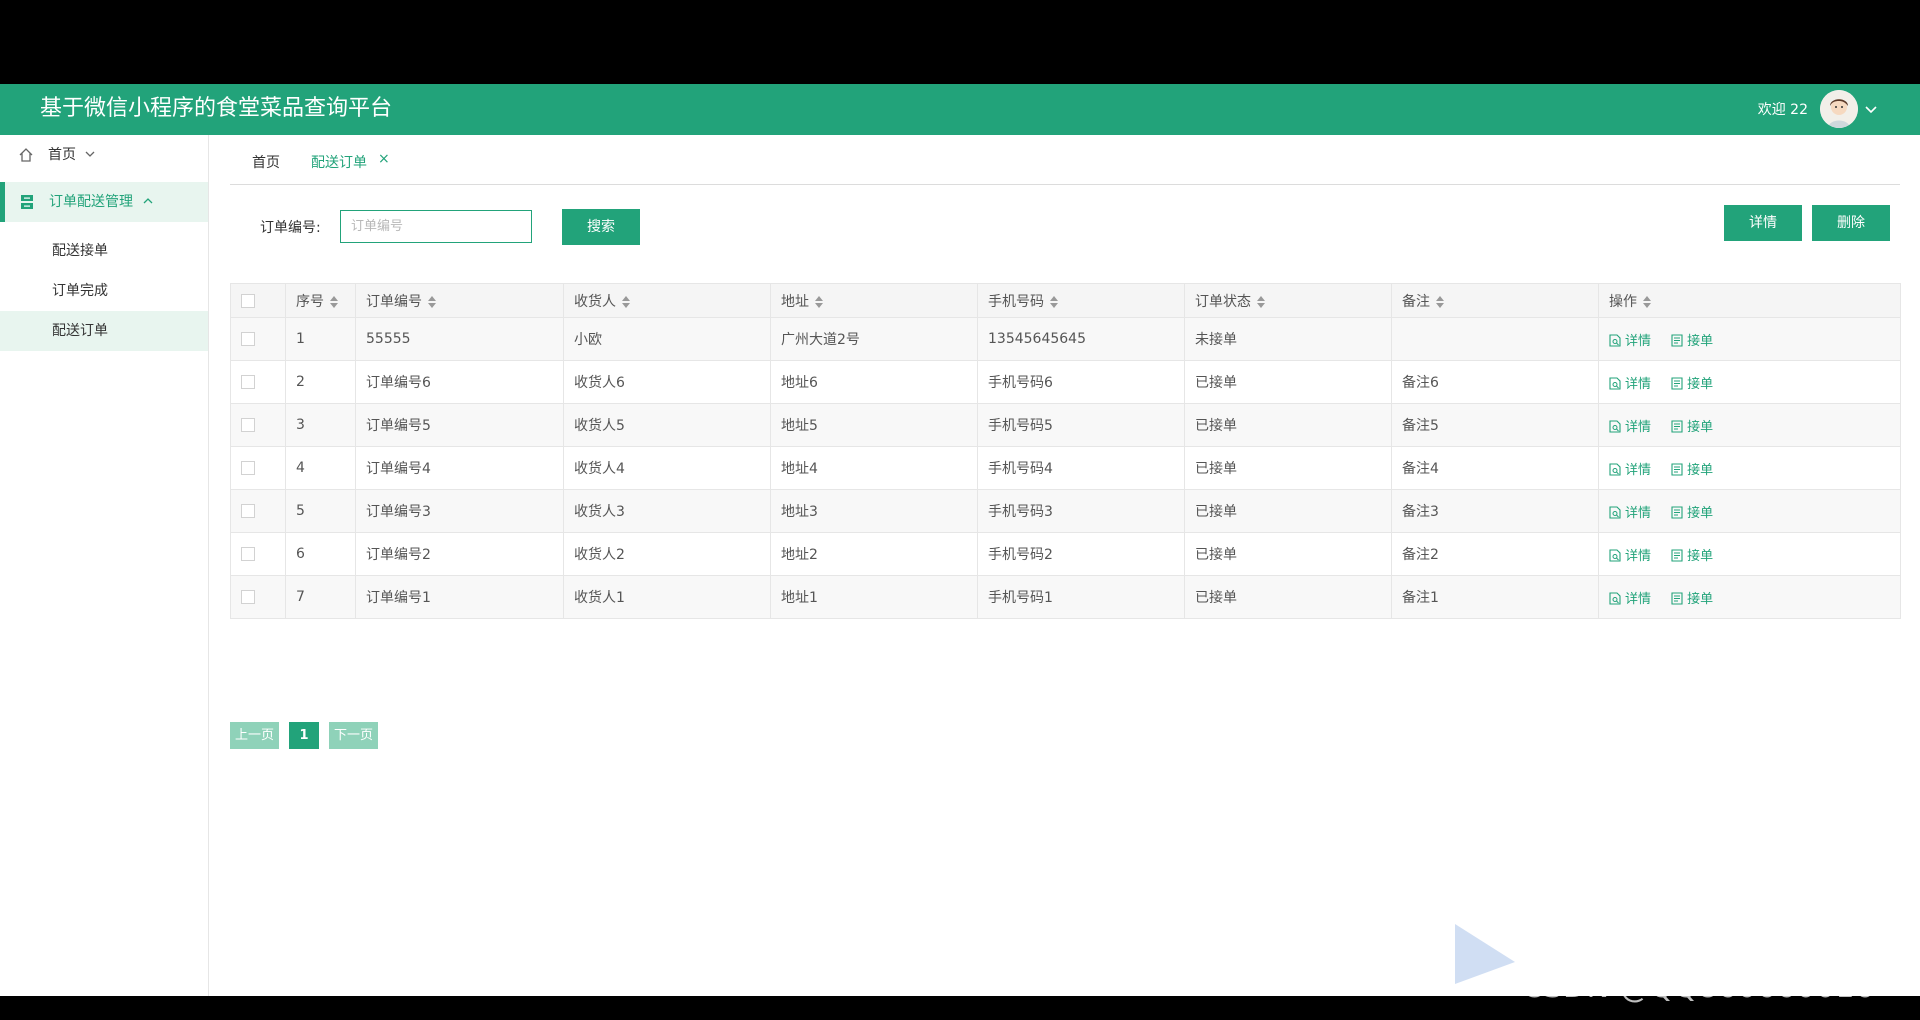 The image size is (1920, 1020). Describe the element at coordinates (104, 291) in the screenshot. I see `sidebar-item-order-complete: 订单完成` at that location.